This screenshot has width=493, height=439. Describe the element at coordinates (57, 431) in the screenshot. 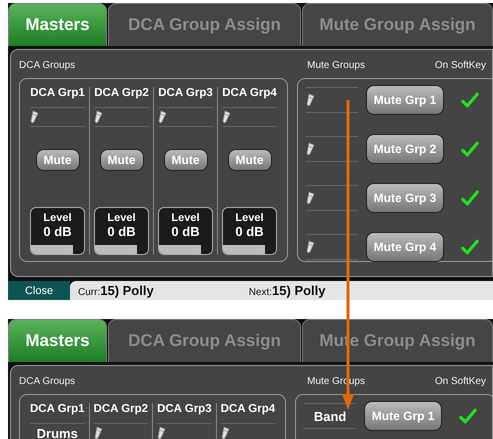

I see `name-field: Drums` at that location.